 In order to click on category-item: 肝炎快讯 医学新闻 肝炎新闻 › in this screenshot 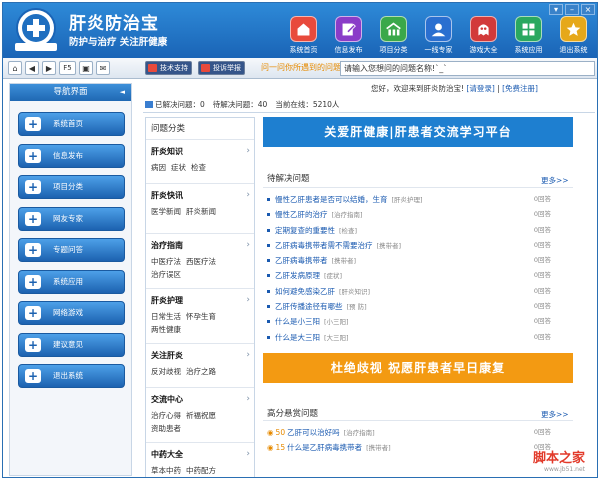, I will do `click(200, 209)`.